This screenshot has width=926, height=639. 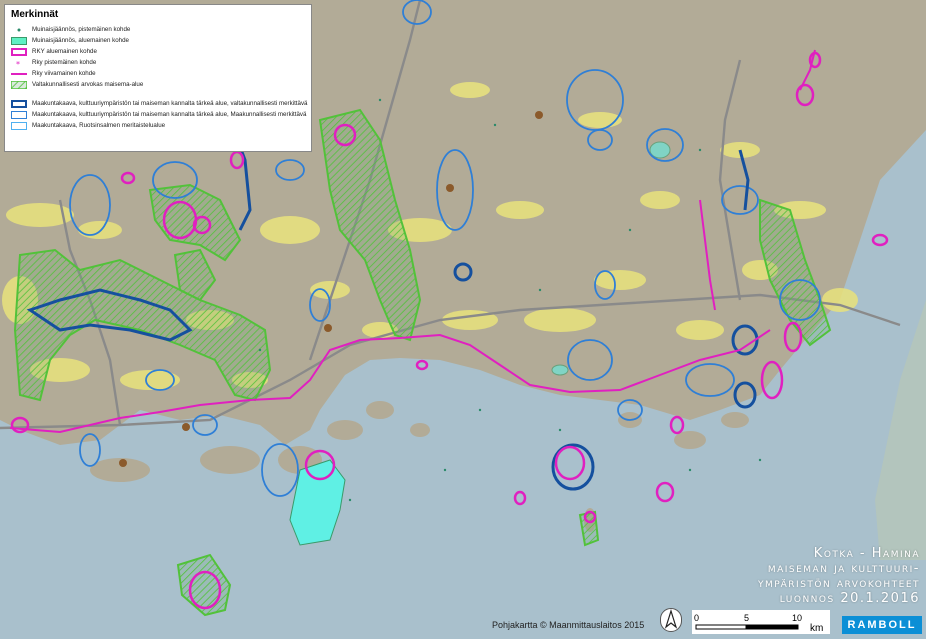 What do you see at coordinates (157, 84) in the screenshot?
I see `legend-item-landscape: Valtakunnallisesti arvokas maisema-alue` at bounding box center [157, 84].